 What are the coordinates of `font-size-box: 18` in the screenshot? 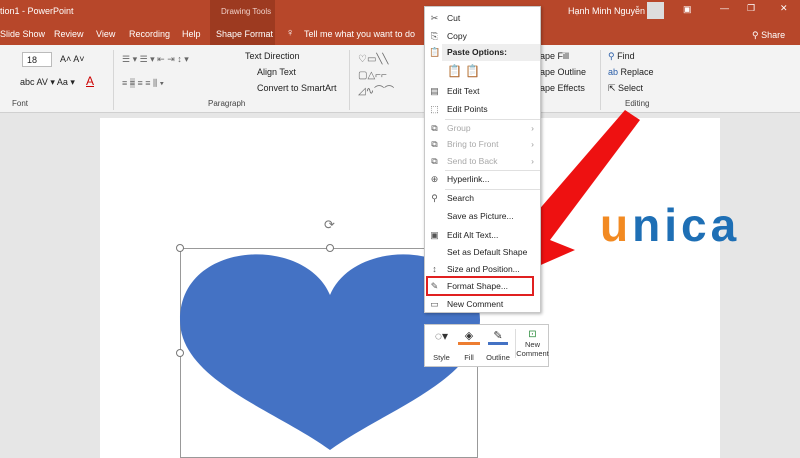 It's located at (37, 59).